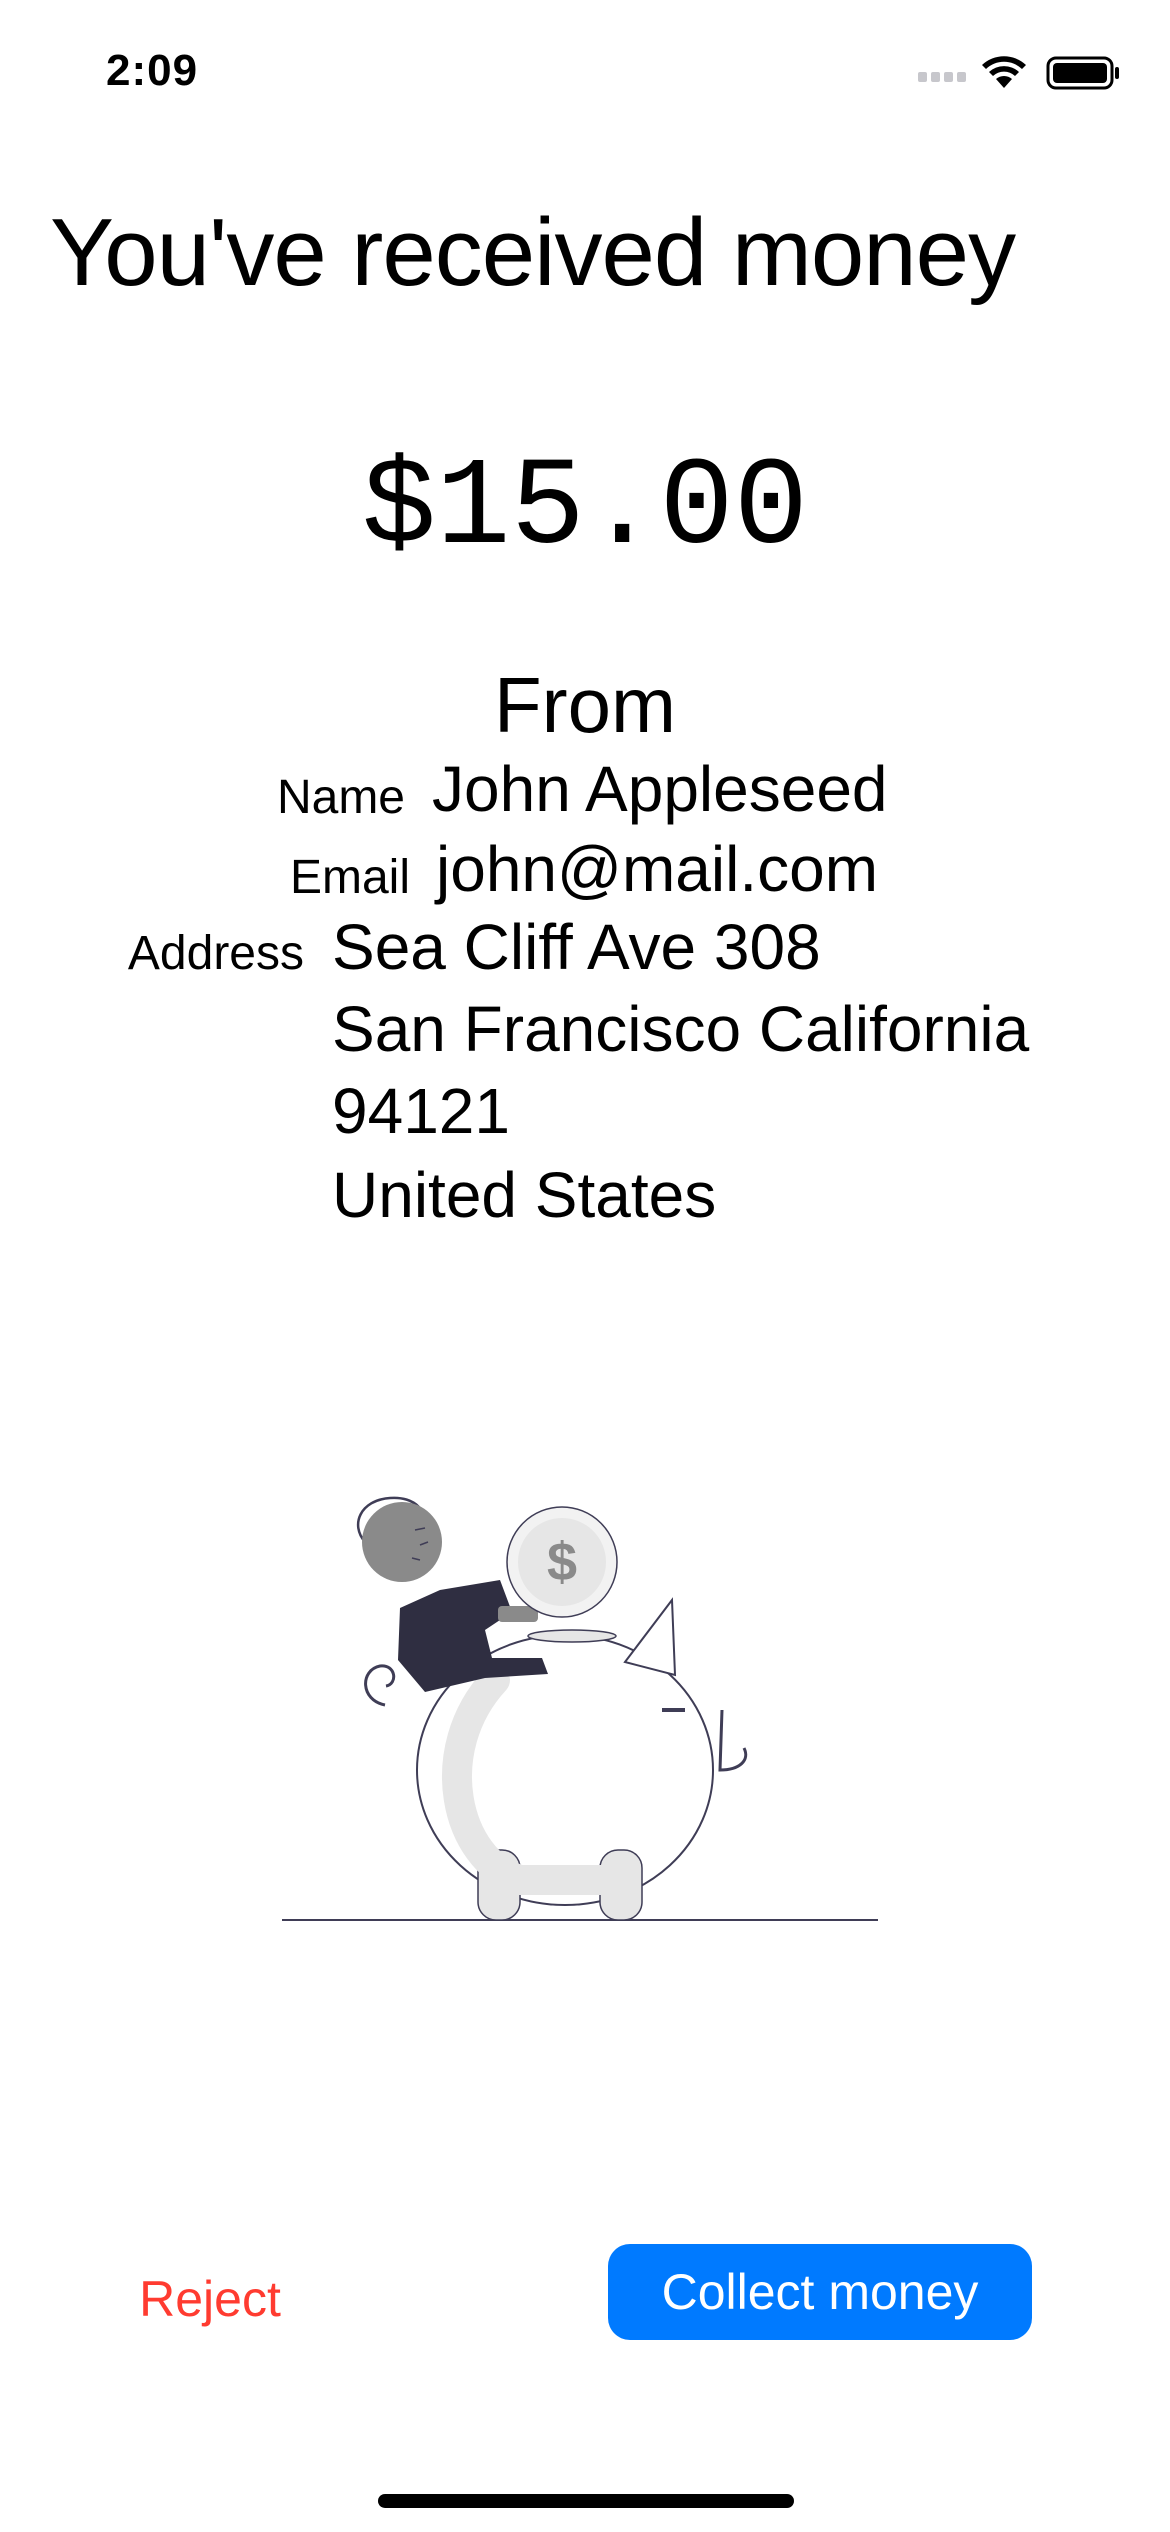 This screenshot has height=2532, width=1170. Describe the element at coordinates (576, 947) in the screenshot. I see `address-line-1: Sea Cliff Ave 308` at that location.